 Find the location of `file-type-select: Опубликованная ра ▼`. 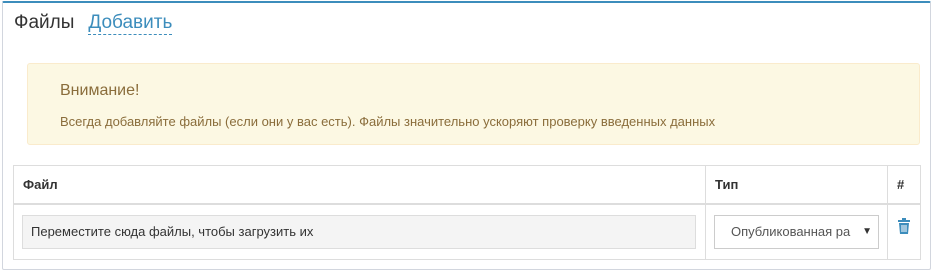

file-type-select: Опубликованная ра ▼ is located at coordinates (796, 232).